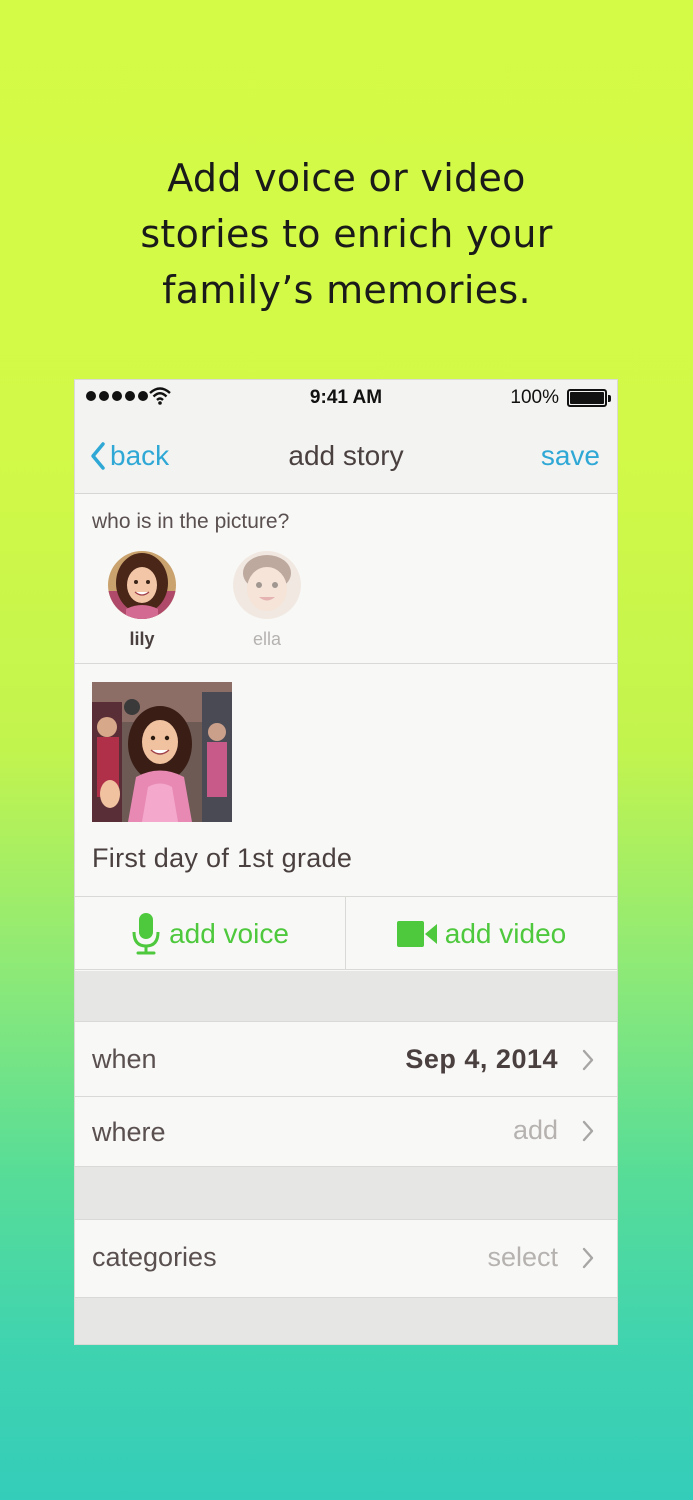  I want to click on when-value: Sep 4, 2014, so click(481, 1059).